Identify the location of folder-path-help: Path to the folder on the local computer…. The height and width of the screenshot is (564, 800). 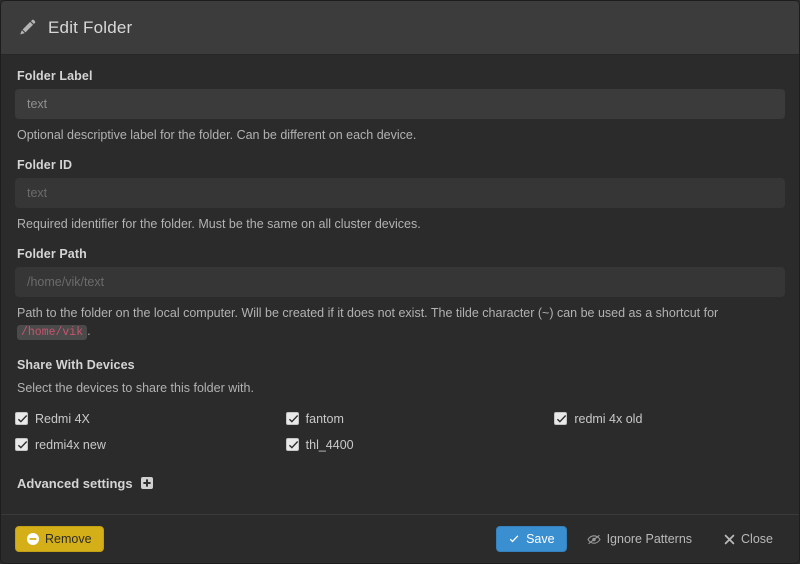
(384, 323).